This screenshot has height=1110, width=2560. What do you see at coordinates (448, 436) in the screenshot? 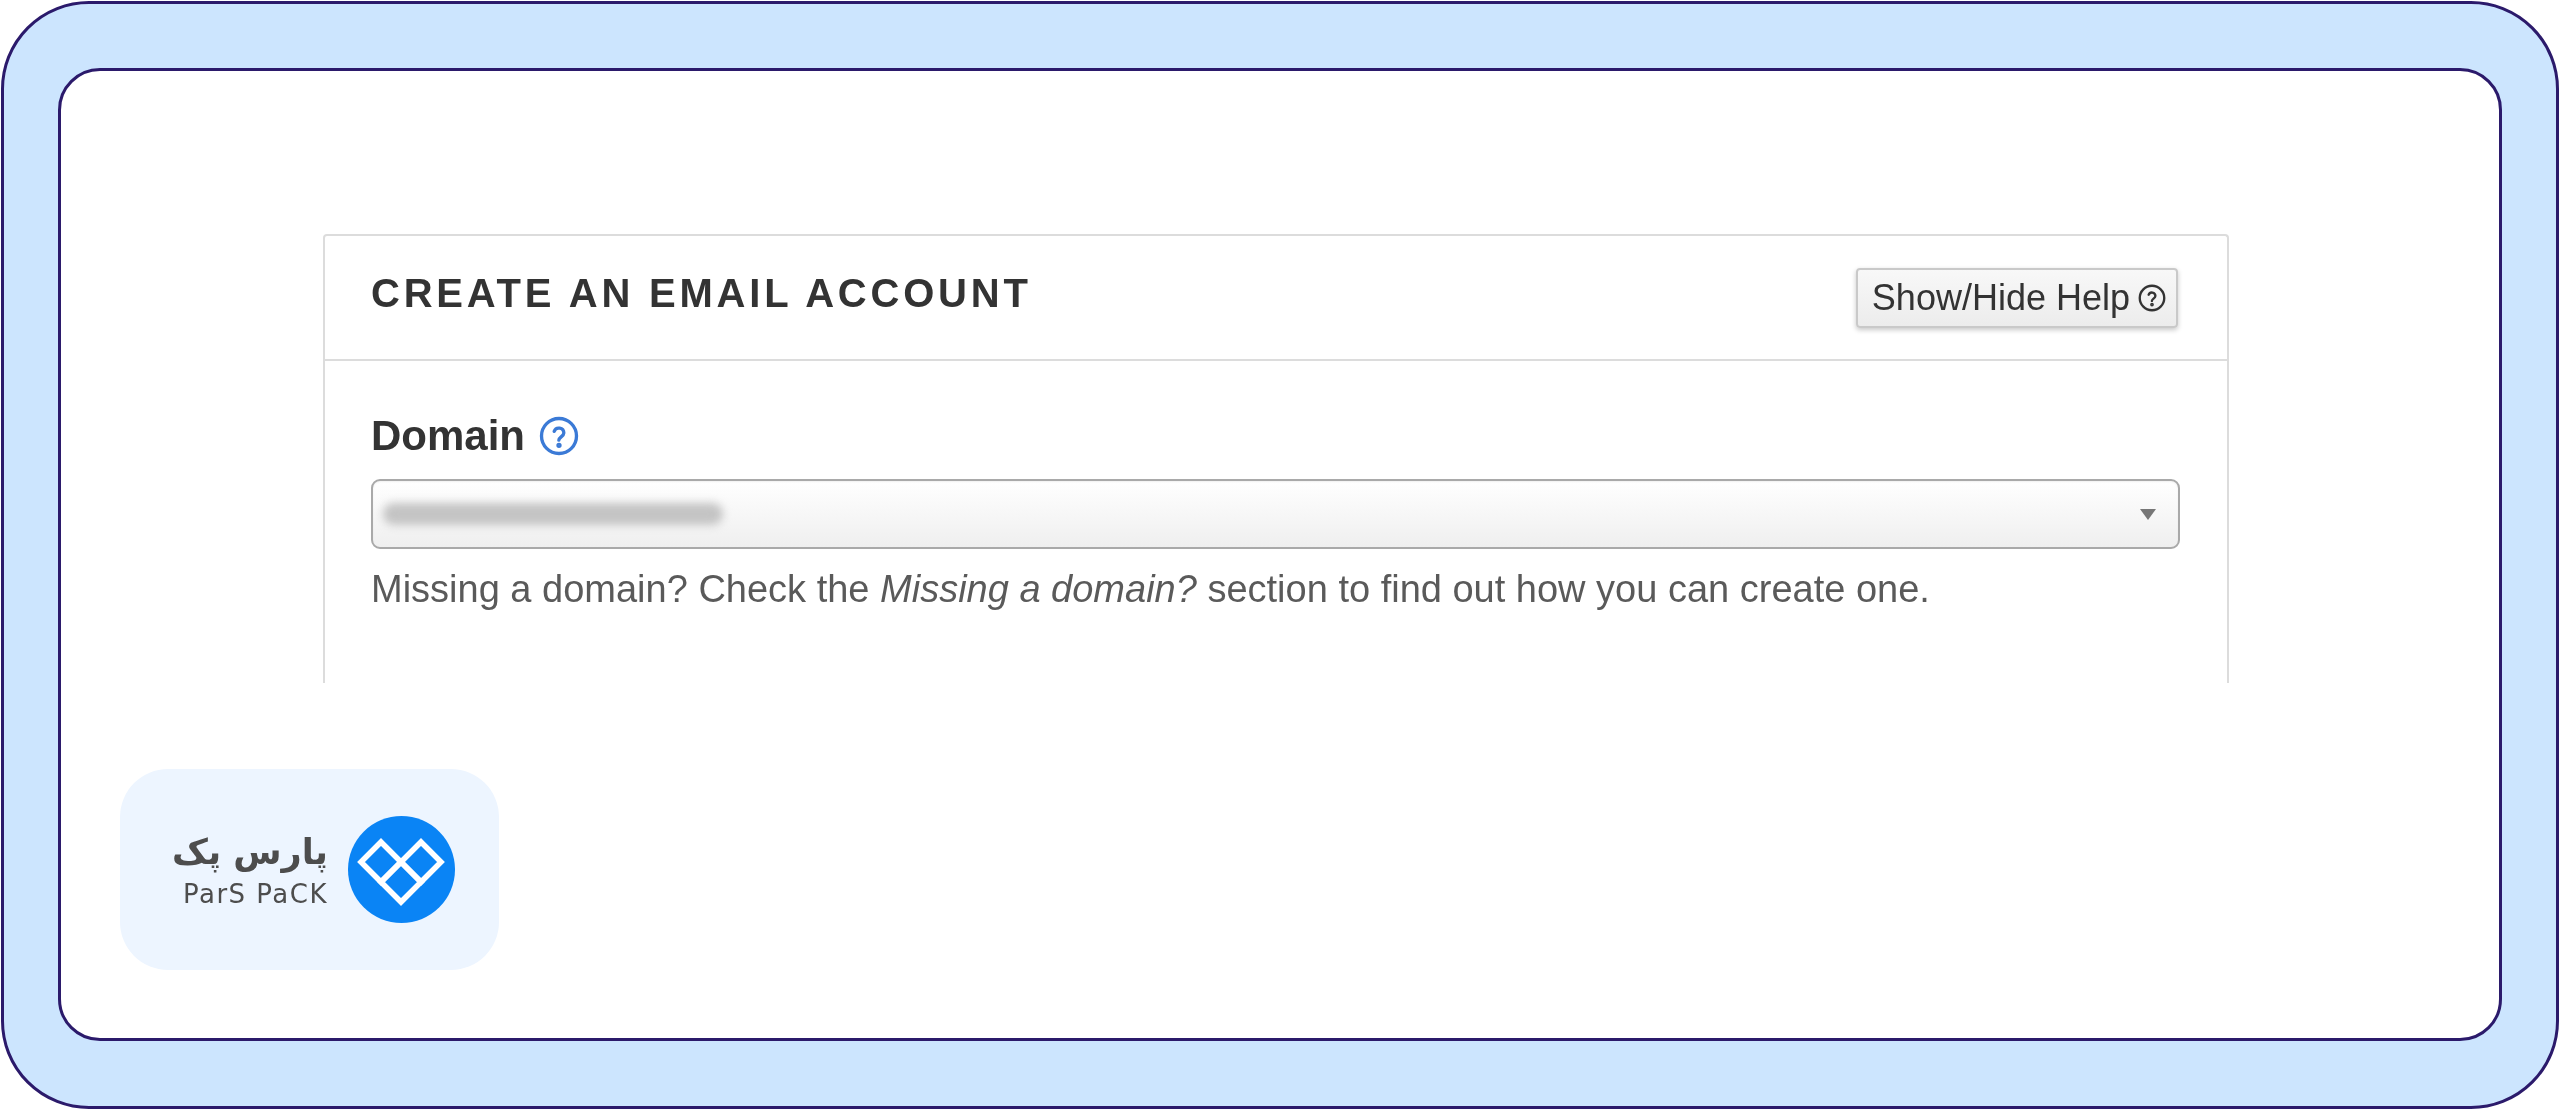
I see `domain-label: Domain` at bounding box center [448, 436].